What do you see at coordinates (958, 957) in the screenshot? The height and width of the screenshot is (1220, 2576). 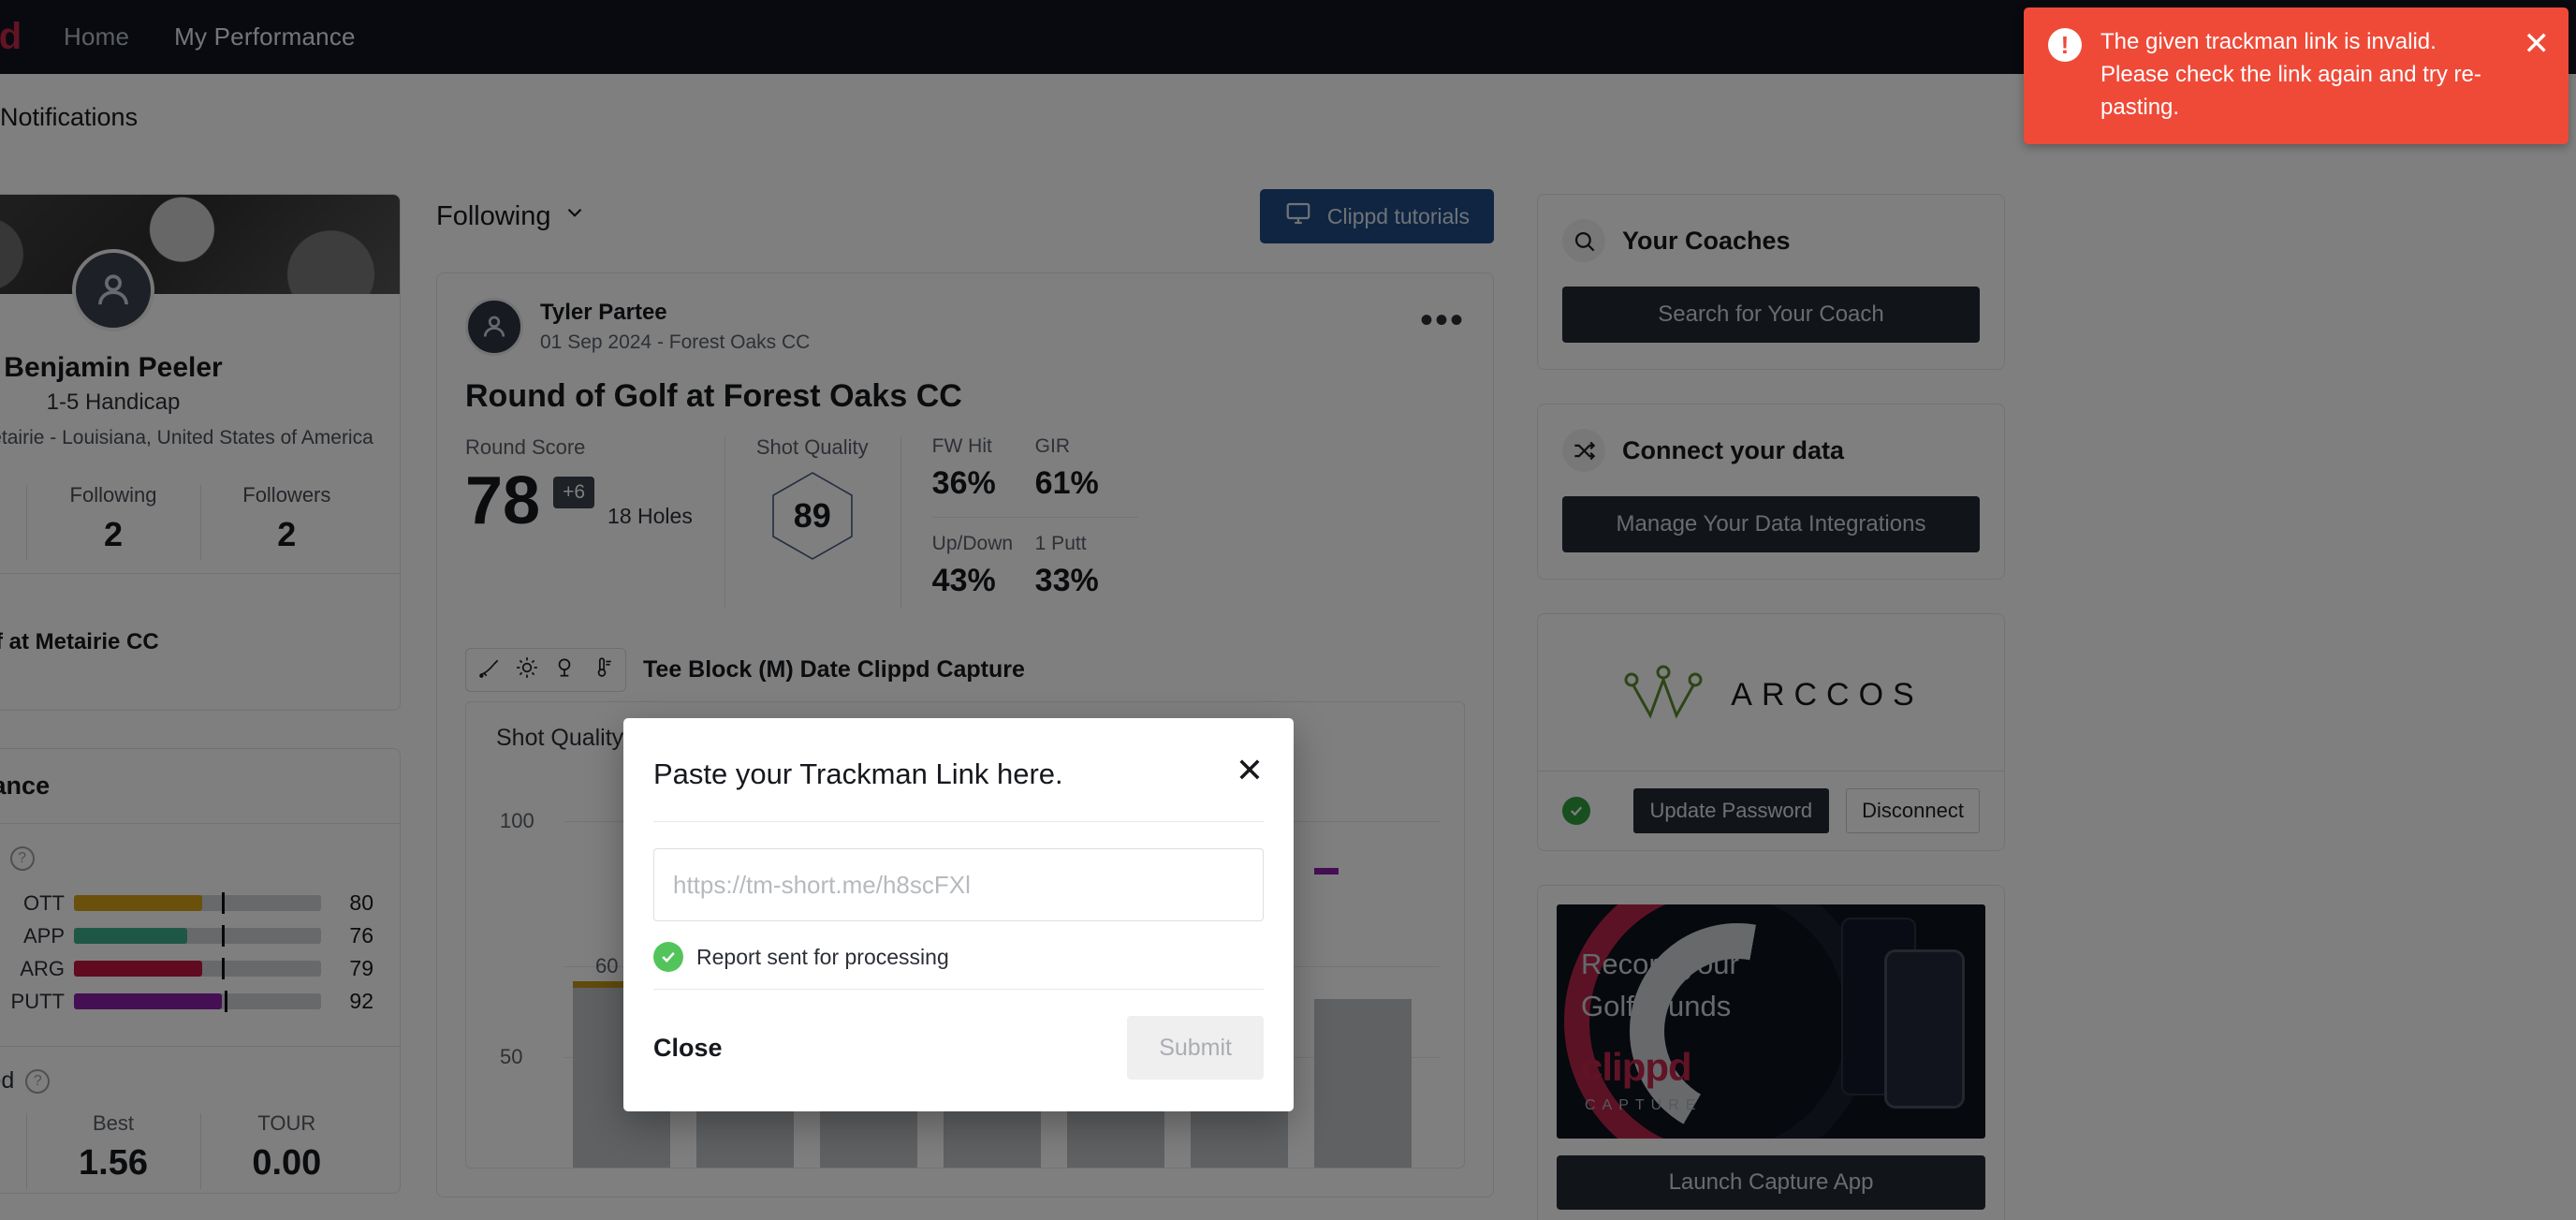 I see `modal-status-row: Report sent for processing` at bounding box center [958, 957].